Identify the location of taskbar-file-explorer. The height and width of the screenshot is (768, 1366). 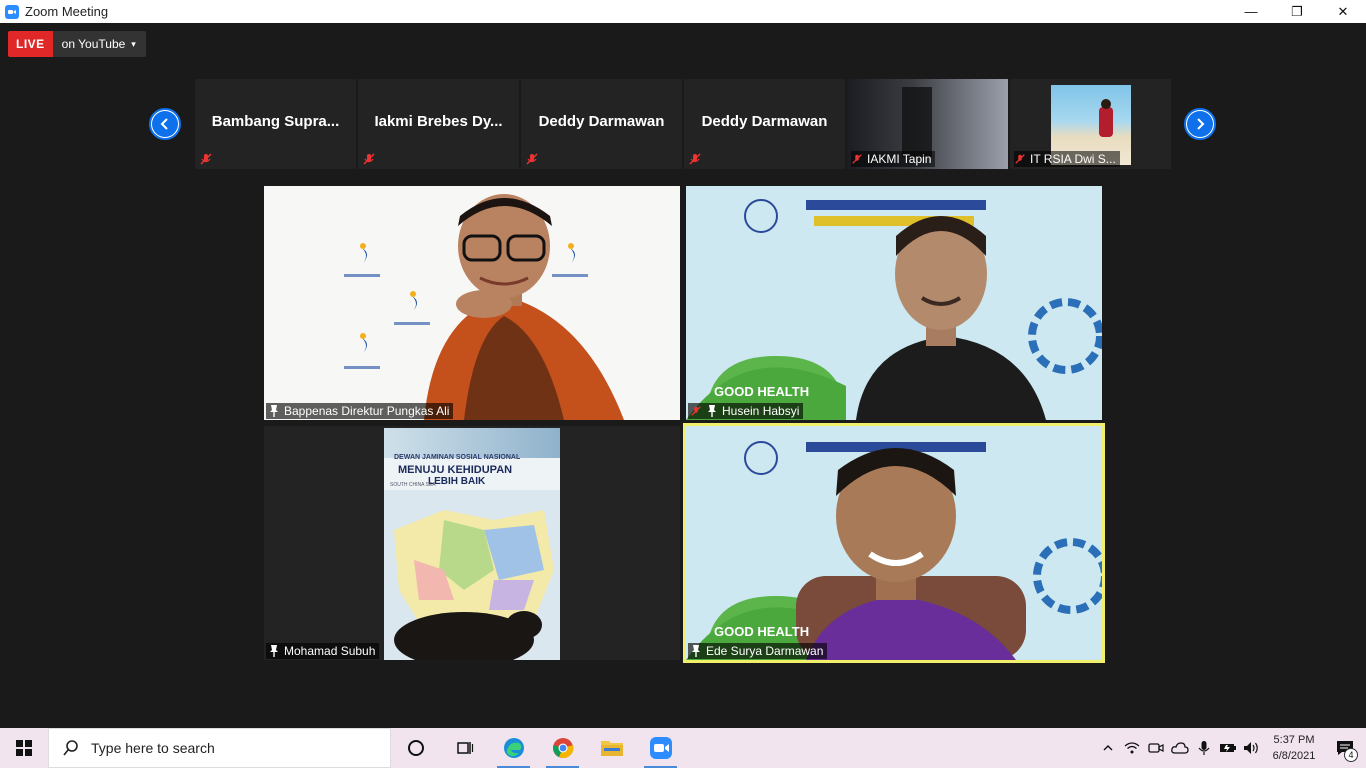
(611, 748).